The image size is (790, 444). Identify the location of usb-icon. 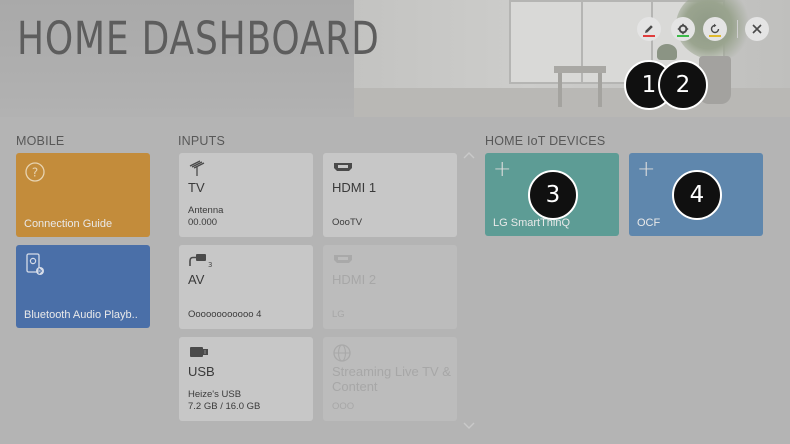
(199, 352).